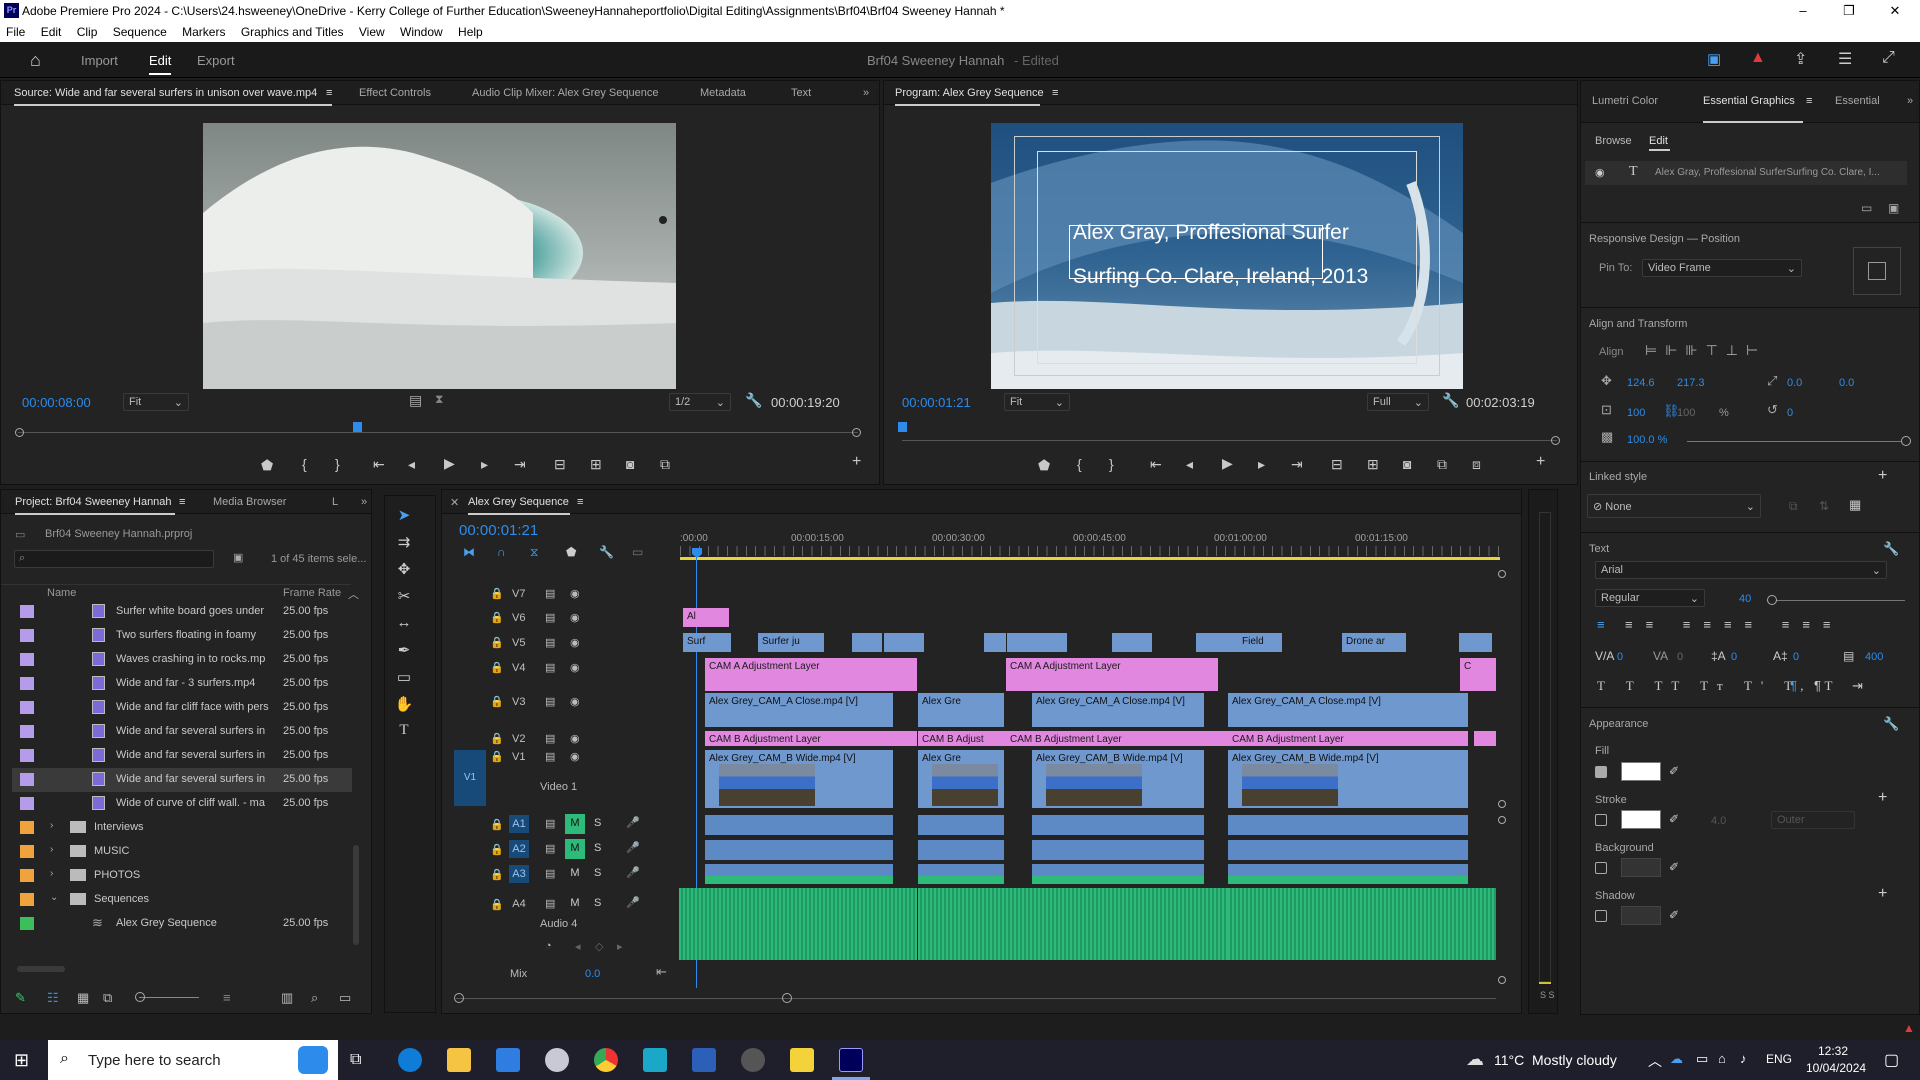 Image resolution: width=1920 pixels, height=1080 pixels. Describe the element at coordinates (976, 998) in the screenshot. I see `timeline-zoom-bar` at that location.